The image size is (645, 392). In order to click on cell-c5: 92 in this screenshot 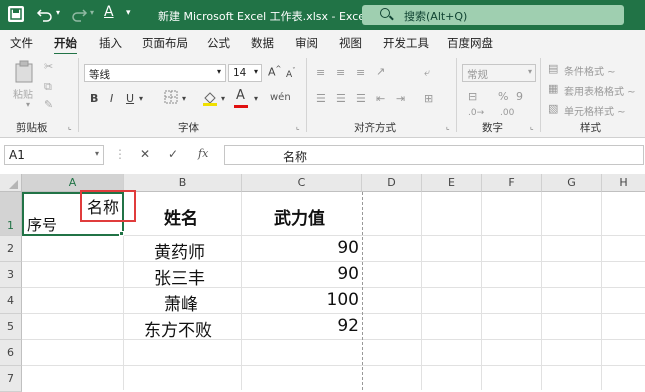, I will do `click(348, 326)`.